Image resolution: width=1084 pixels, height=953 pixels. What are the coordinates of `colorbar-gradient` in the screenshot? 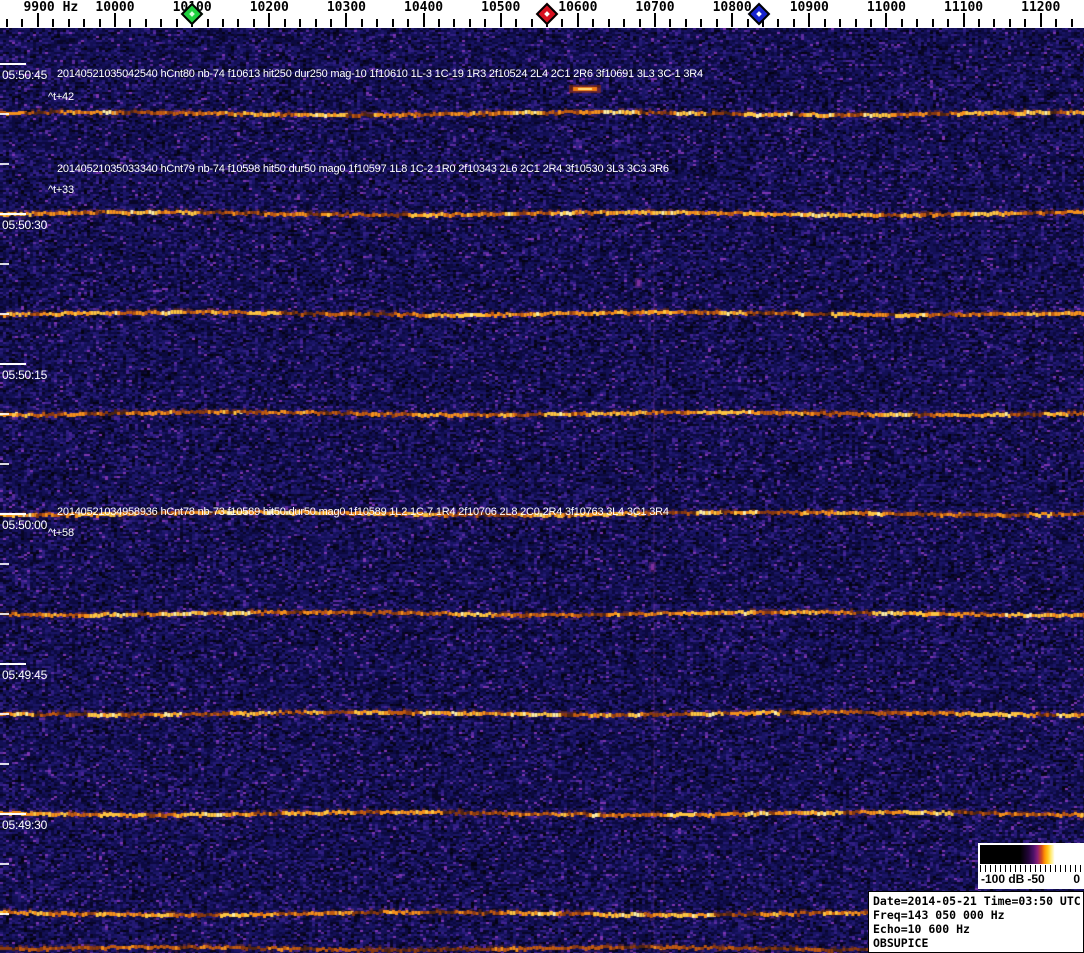 It's located at (1030, 854).